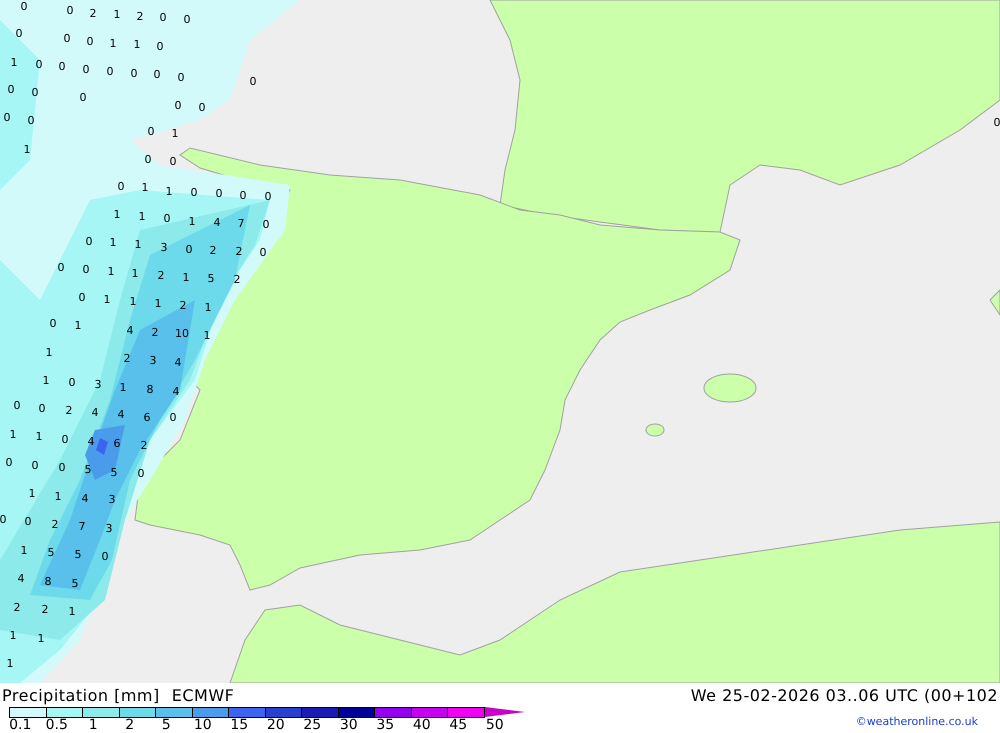 Image resolution: width=1000 pixels, height=733 pixels. I want to click on legend-tick: 25, so click(312, 725).